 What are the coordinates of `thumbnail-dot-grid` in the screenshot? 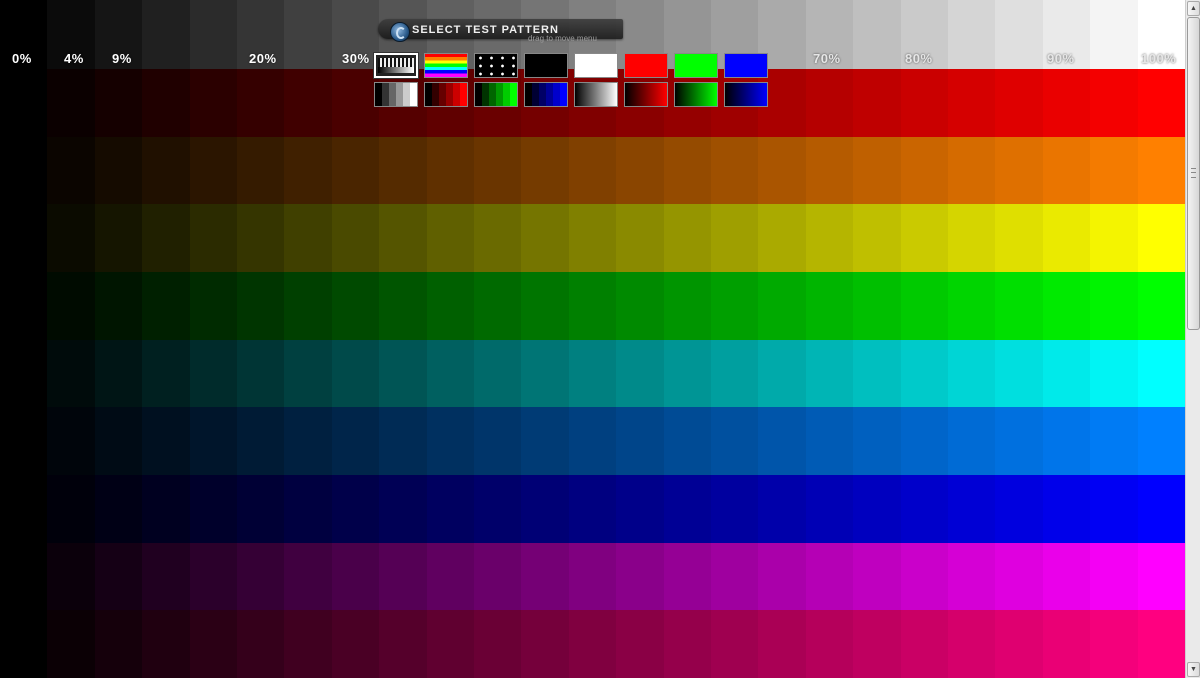 It's located at (496, 65).